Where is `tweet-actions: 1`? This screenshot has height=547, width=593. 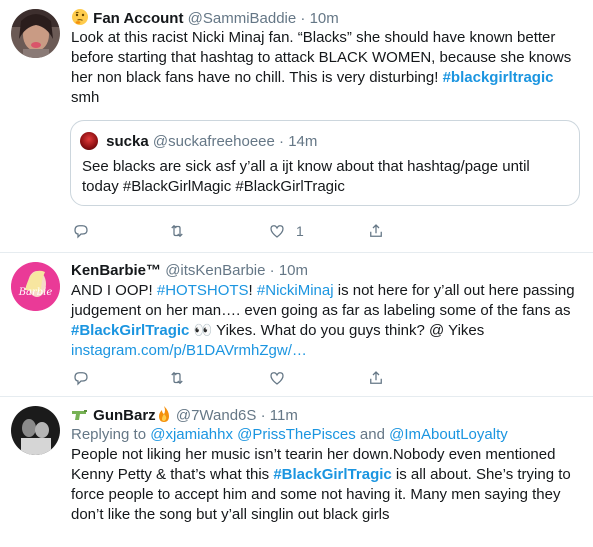
tweet-actions: 1 is located at coordinates (321, 231).